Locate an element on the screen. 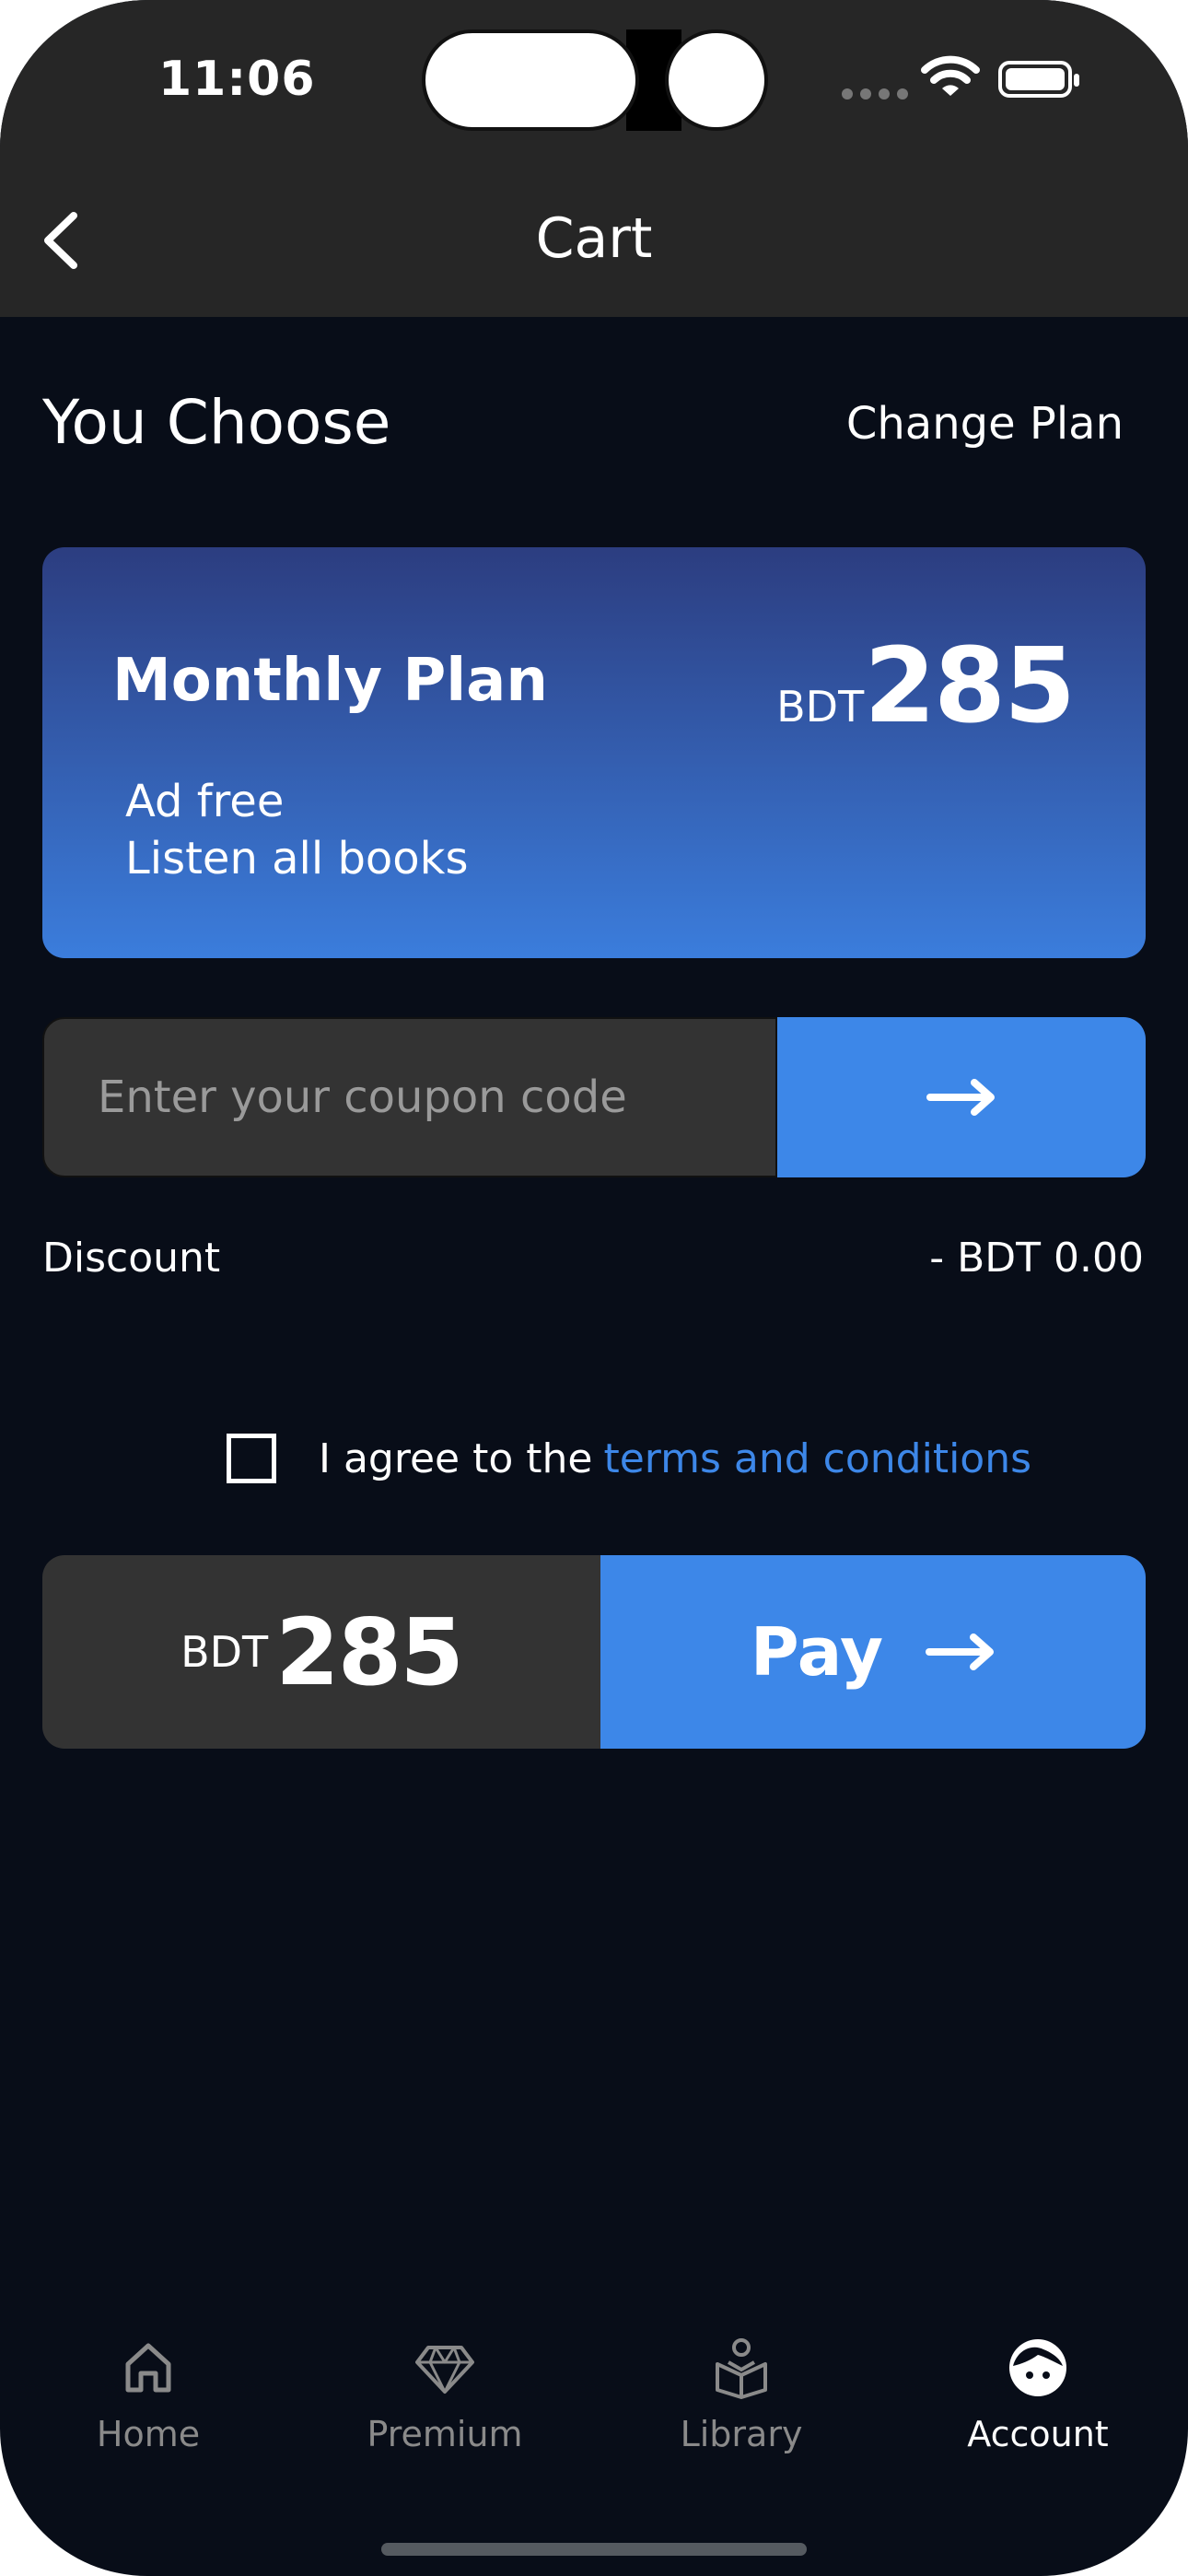 The width and height of the screenshot is (1188, 2576). plan-currency: BDT is located at coordinates (821, 707).